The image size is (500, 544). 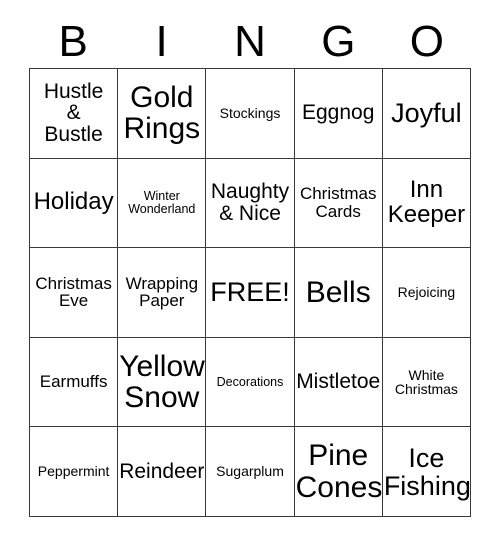 What do you see at coordinates (161, 41) in the screenshot?
I see `bingo-header-letter-i: I` at bounding box center [161, 41].